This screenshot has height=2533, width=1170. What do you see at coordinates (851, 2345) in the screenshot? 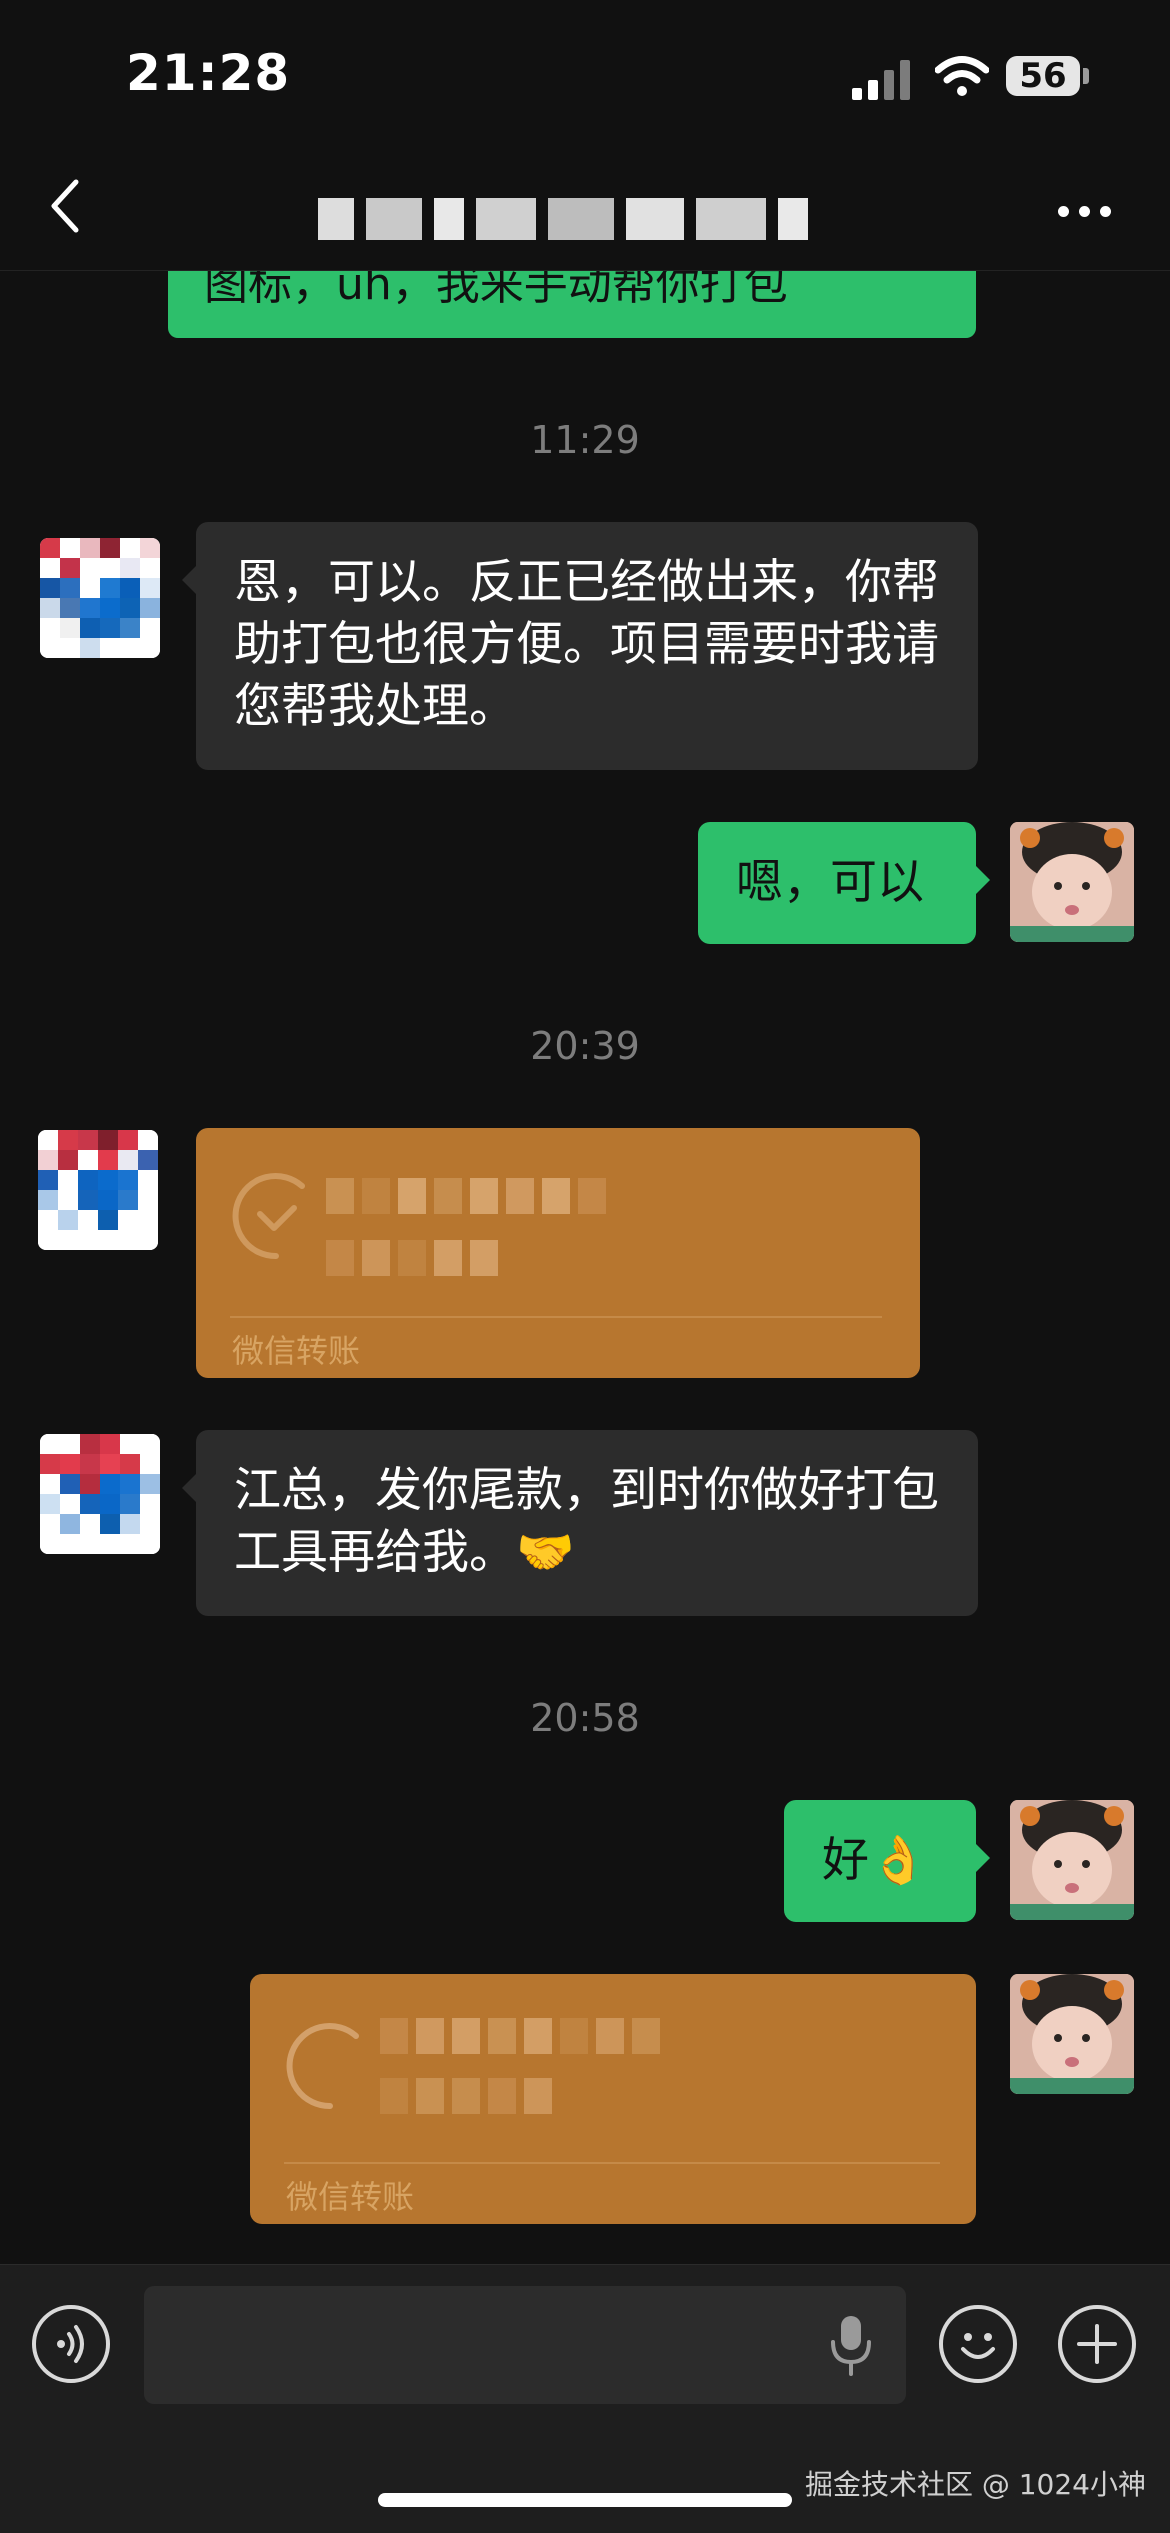
I see `microphone-icon` at bounding box center [851, 2345].